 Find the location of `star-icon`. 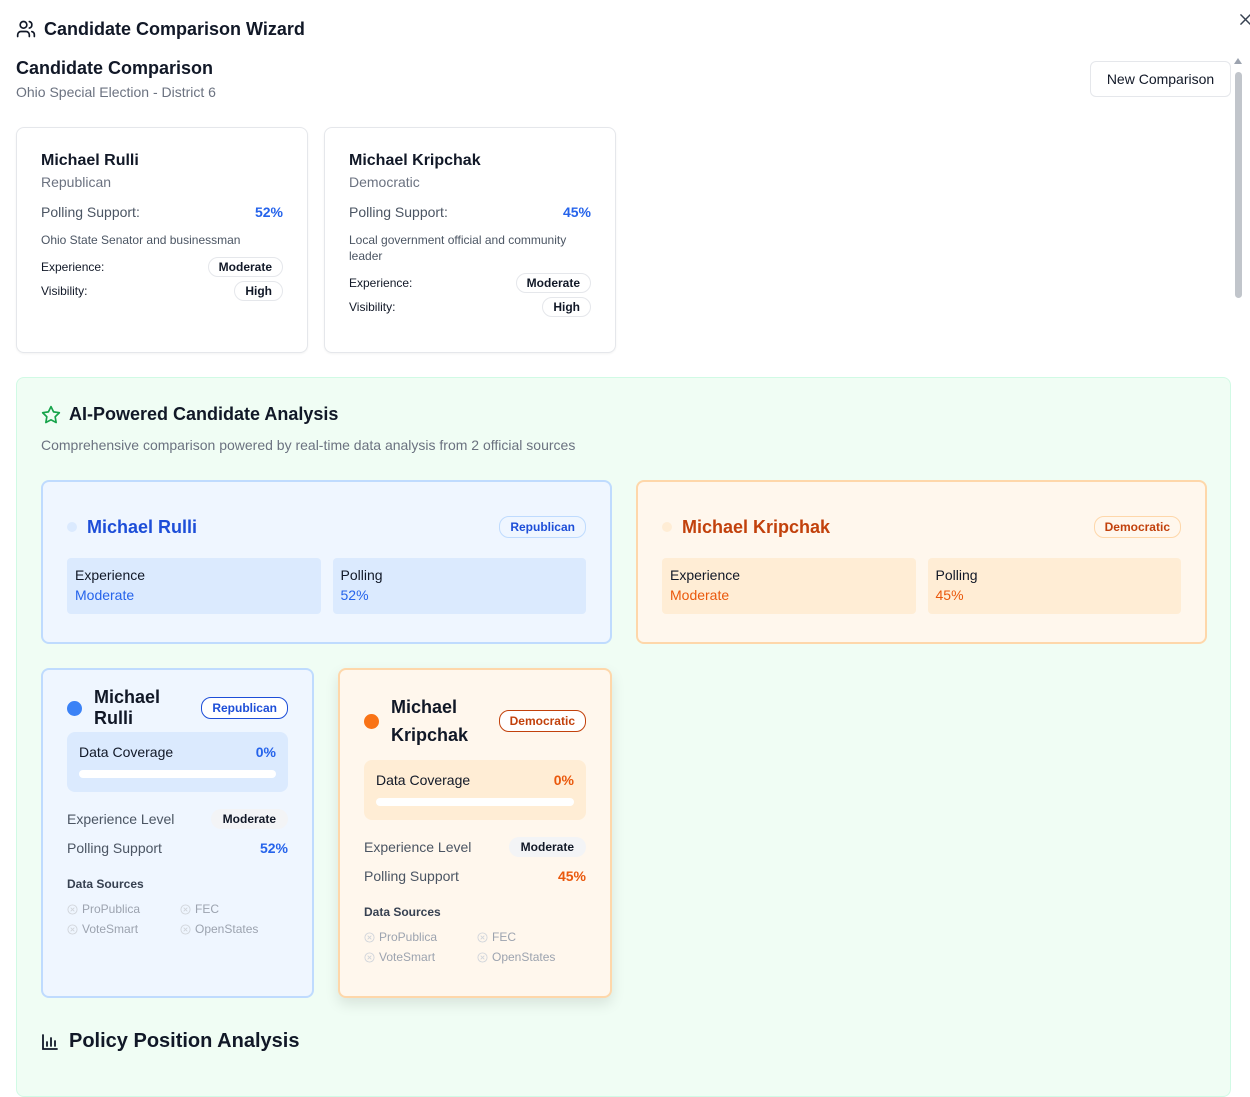

star-icon is located at coordinates (51, 415).